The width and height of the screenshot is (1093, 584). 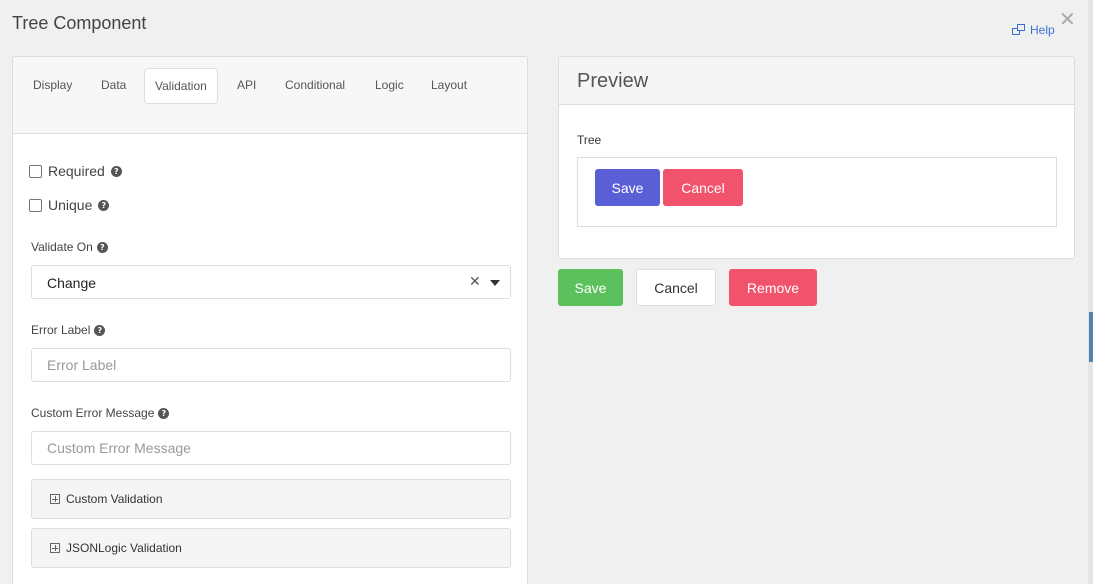 I want to click on tab-api: API, so click(x=246, y=86).